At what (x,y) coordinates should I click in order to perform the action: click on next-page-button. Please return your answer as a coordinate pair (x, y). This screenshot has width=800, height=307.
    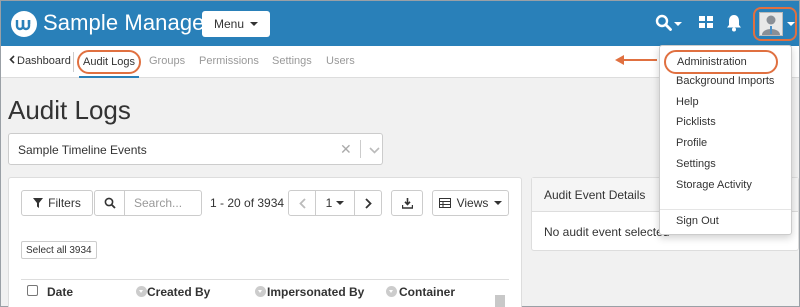
    Looking at the image, I should click on (368, 203).